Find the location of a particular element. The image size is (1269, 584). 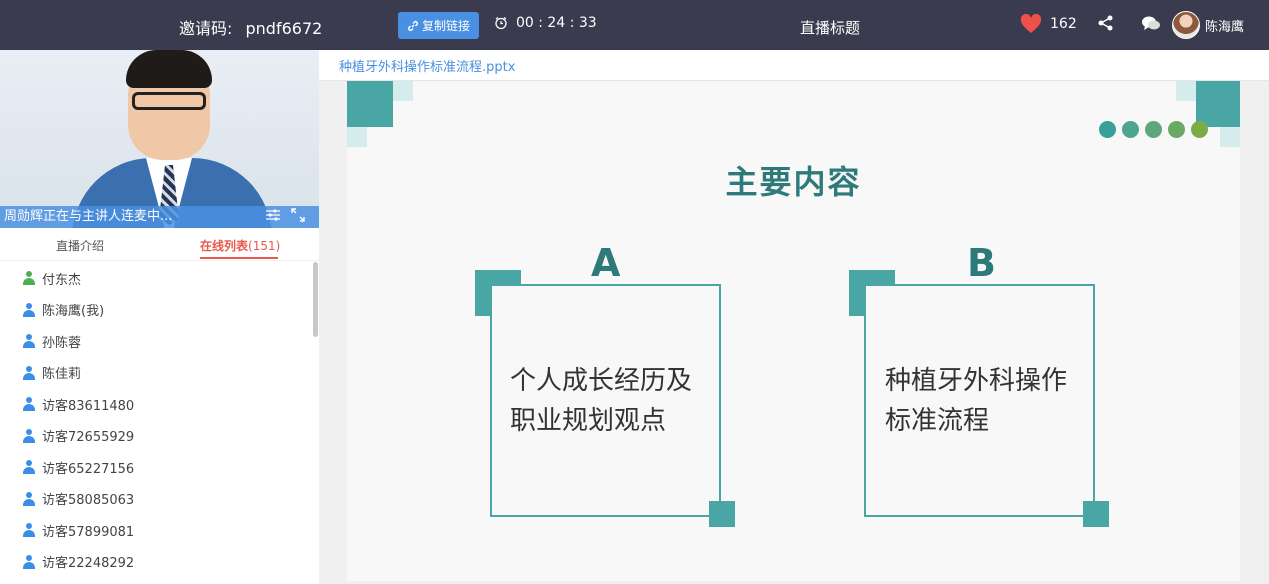

share-icon is located at coordinates (1106, 23).